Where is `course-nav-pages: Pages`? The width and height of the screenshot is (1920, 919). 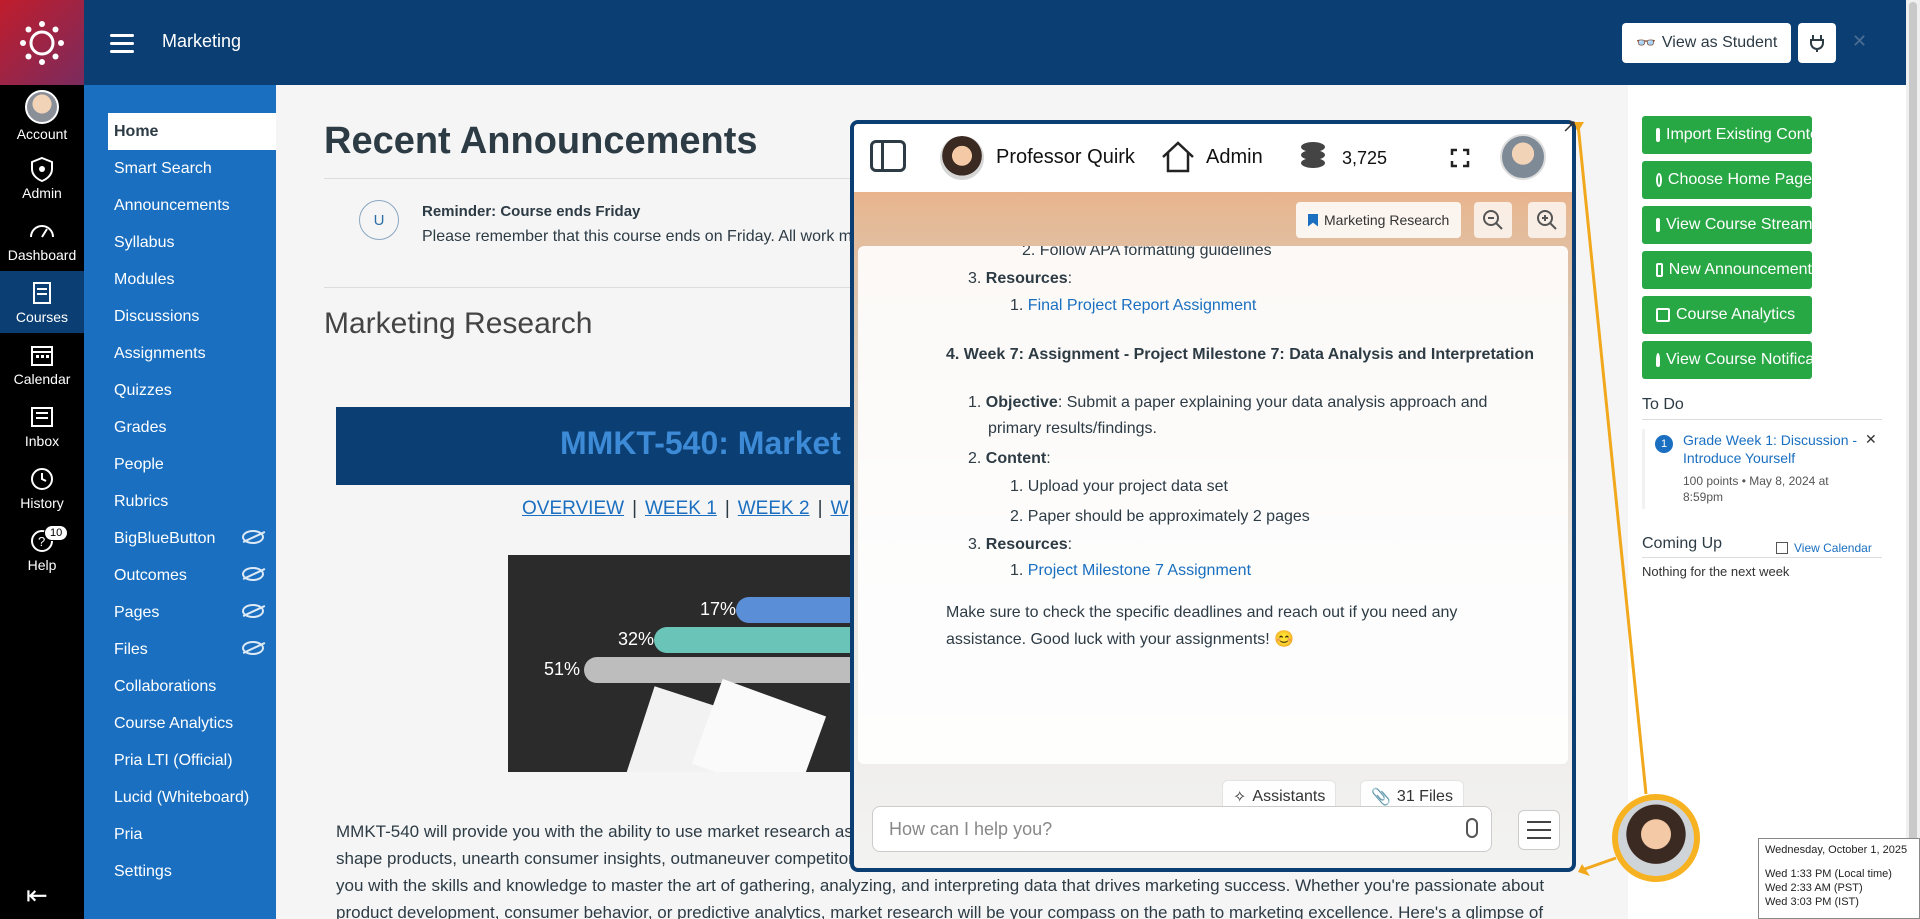 course-nav-pages: Pages is located at coordinates (180, 612).